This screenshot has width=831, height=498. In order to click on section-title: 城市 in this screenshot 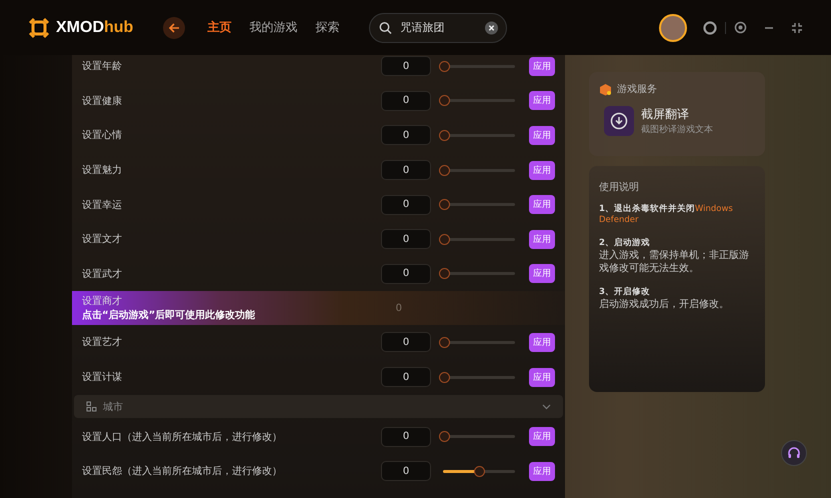, I will do `click(113, 407)`.